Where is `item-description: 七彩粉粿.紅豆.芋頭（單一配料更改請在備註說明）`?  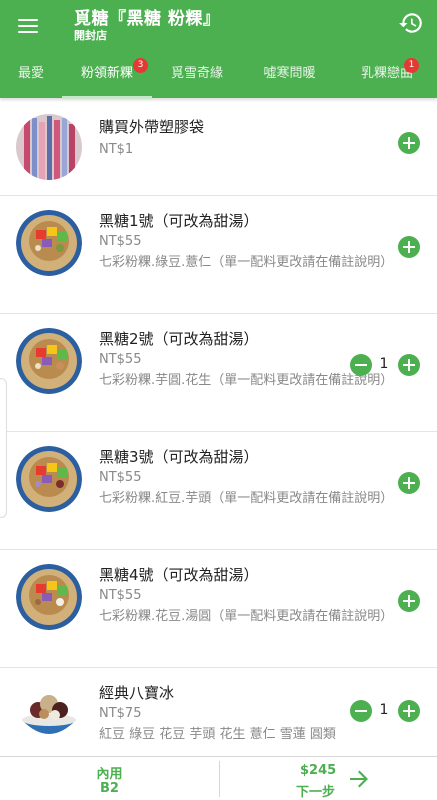
item-description: 七彩粉粿.紅豆.芋頭（單一配料更改請在備註說明） is located at coordinates (246, 498).